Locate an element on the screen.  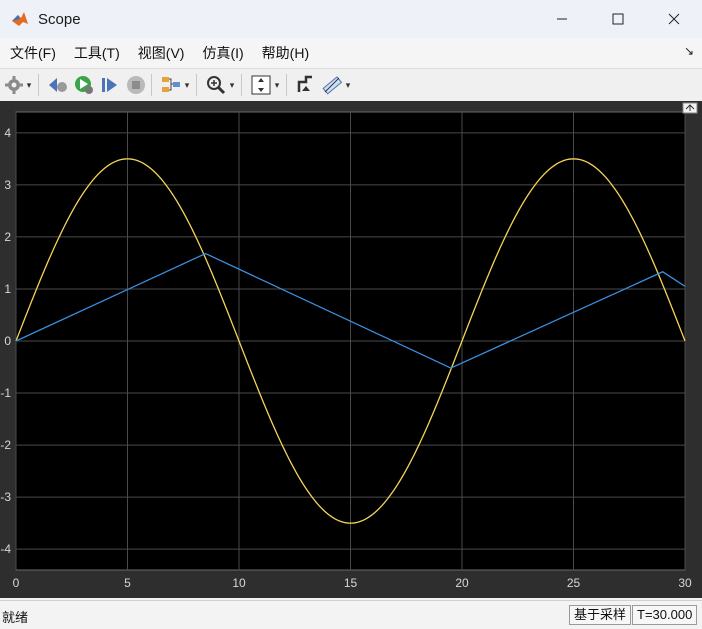
toolbar: ▾ ▾ ▾ ▾ ▾ is located at coordinates (351, 85).